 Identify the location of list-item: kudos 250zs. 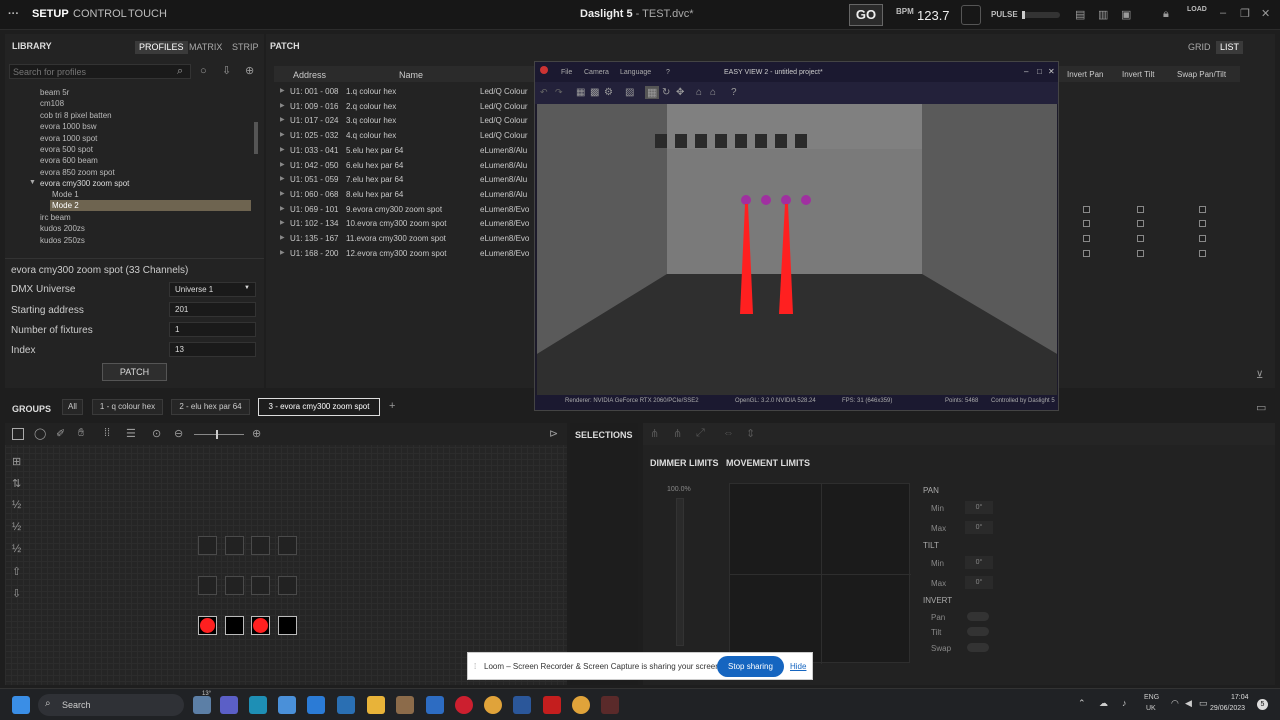
(62, 240).